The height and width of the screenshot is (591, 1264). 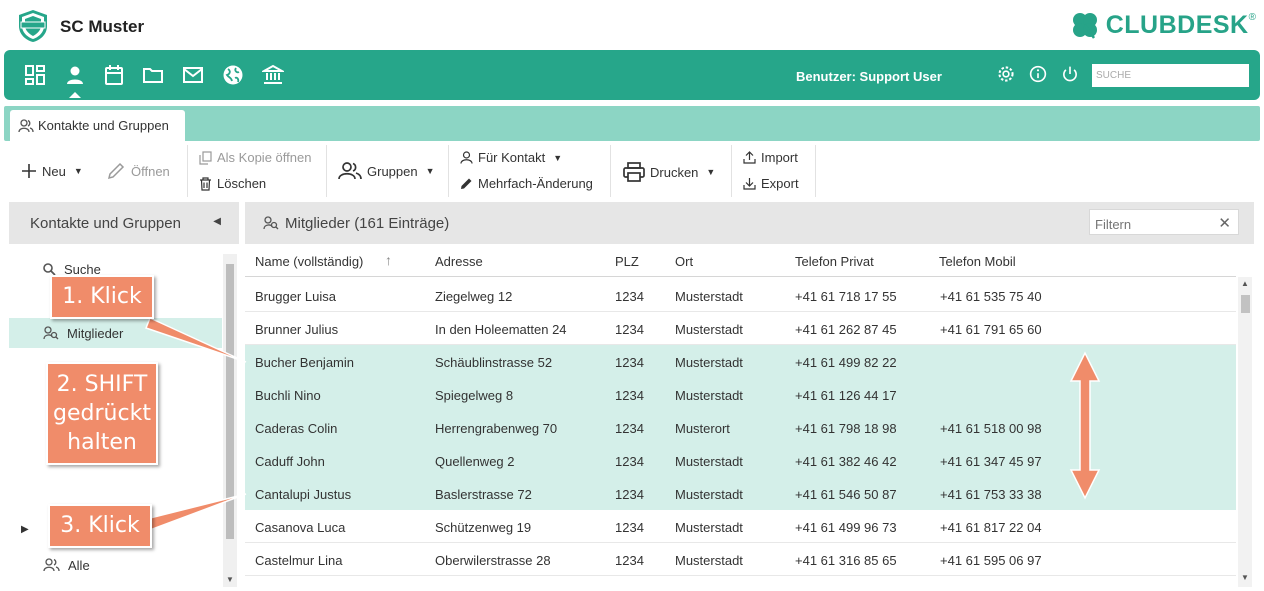 What do you see at coordinates (105, 223) in the screenshot?
I see `panel-title: Kontakte und Gruppen` at bounding box center [105, 223].